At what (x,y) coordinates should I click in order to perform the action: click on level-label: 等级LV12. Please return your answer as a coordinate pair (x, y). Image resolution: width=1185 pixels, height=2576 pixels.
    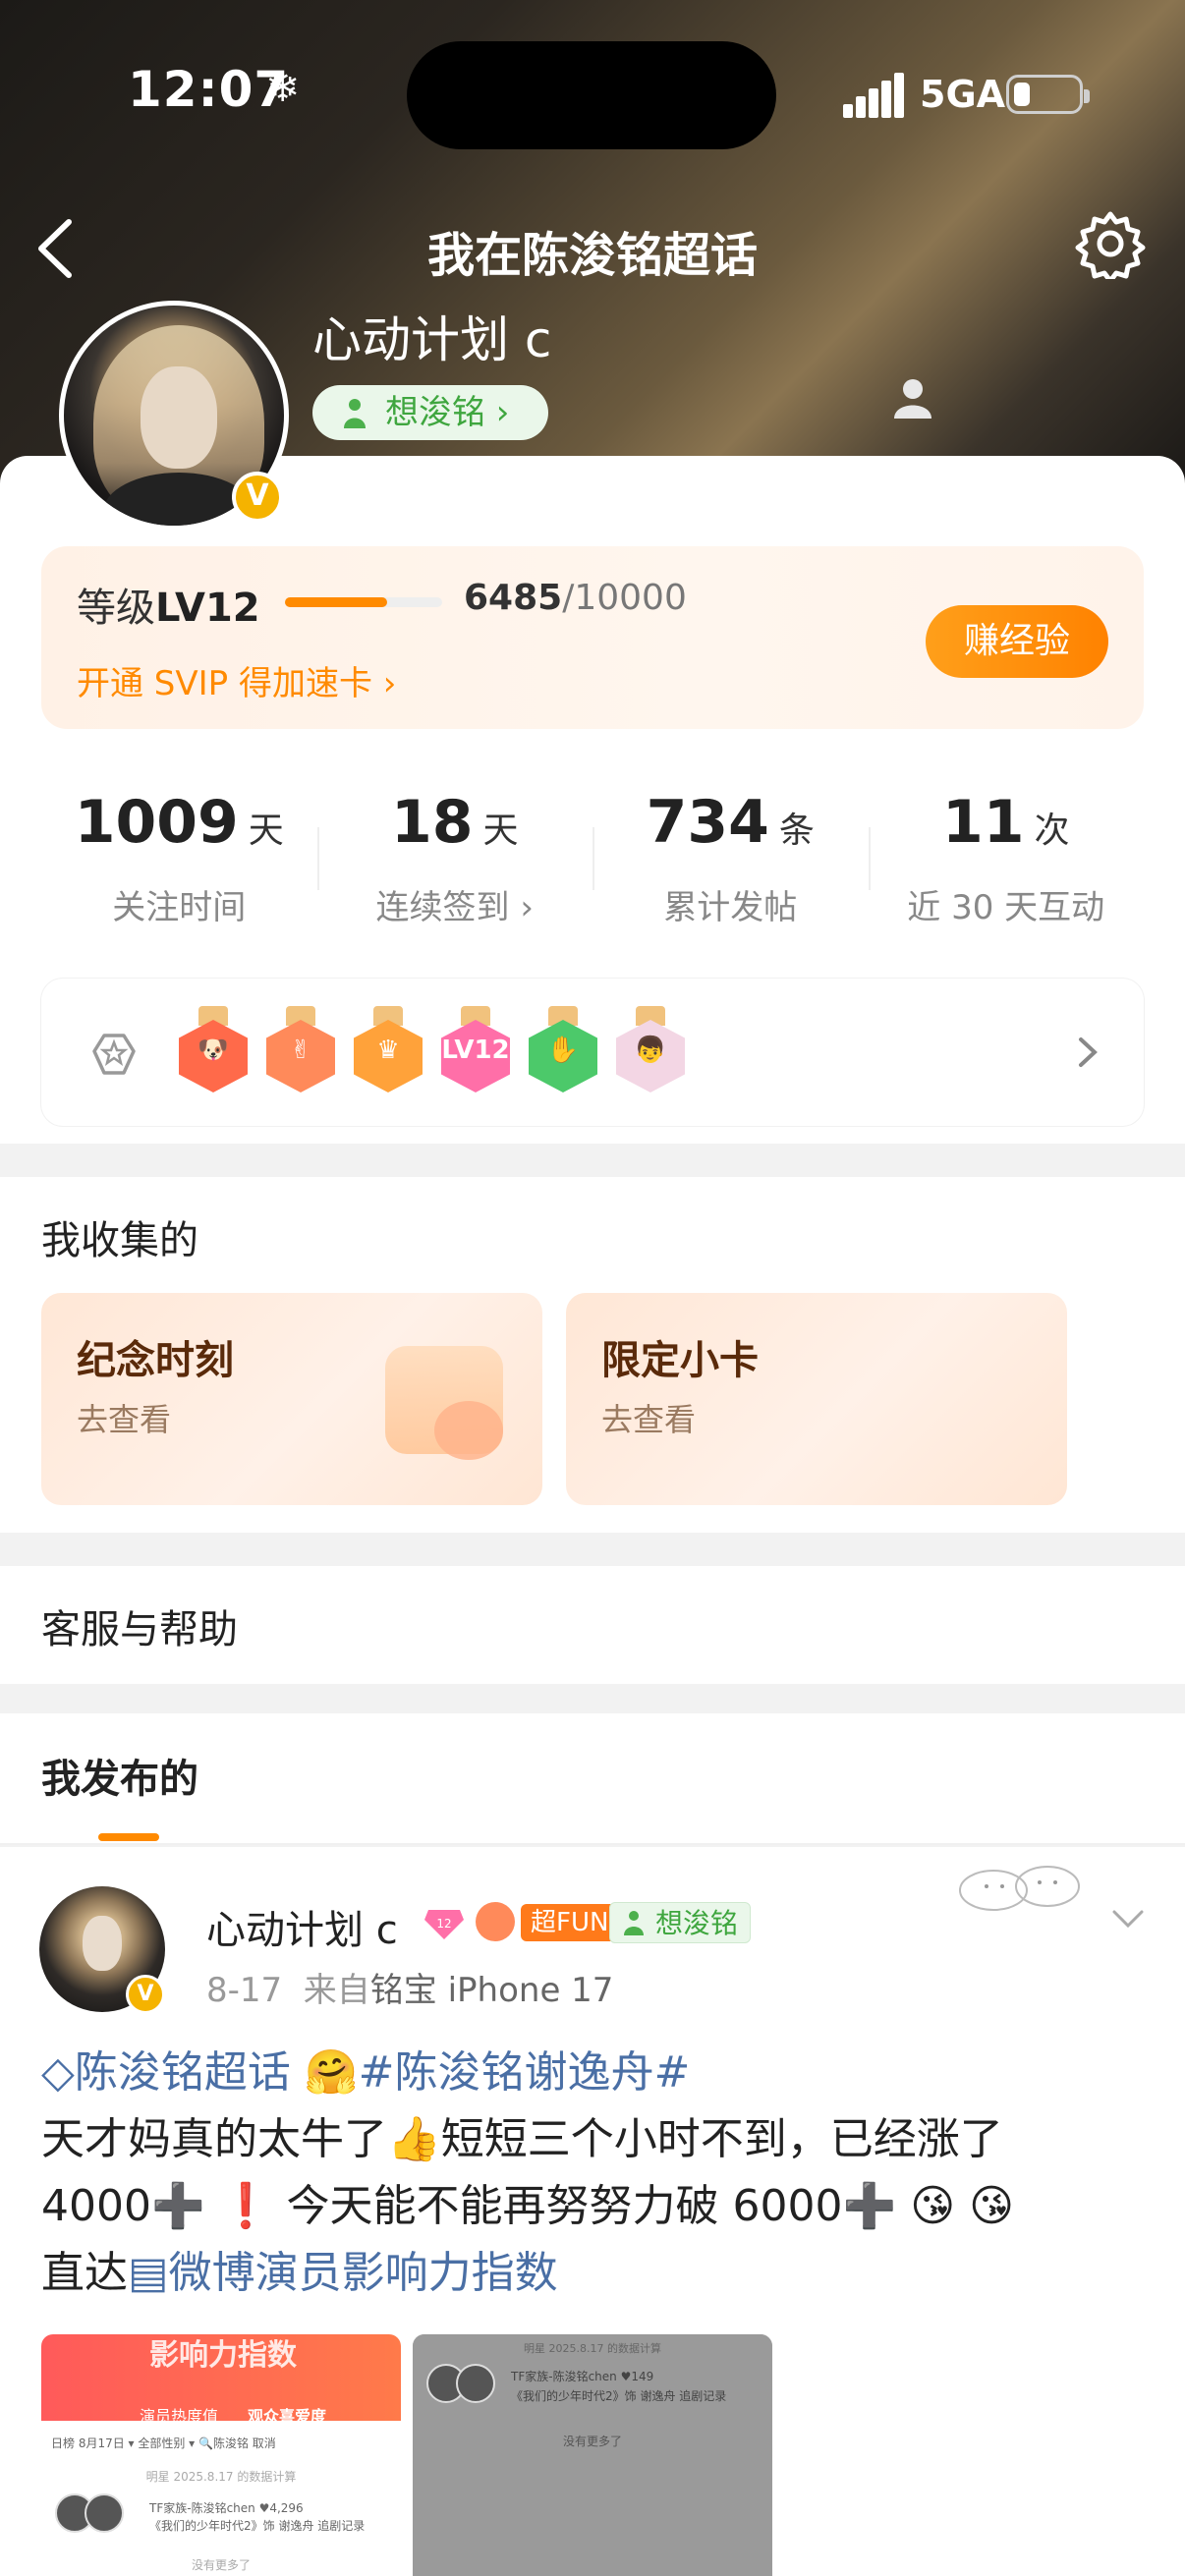
    Looking at the image, I should click on (168, 608).